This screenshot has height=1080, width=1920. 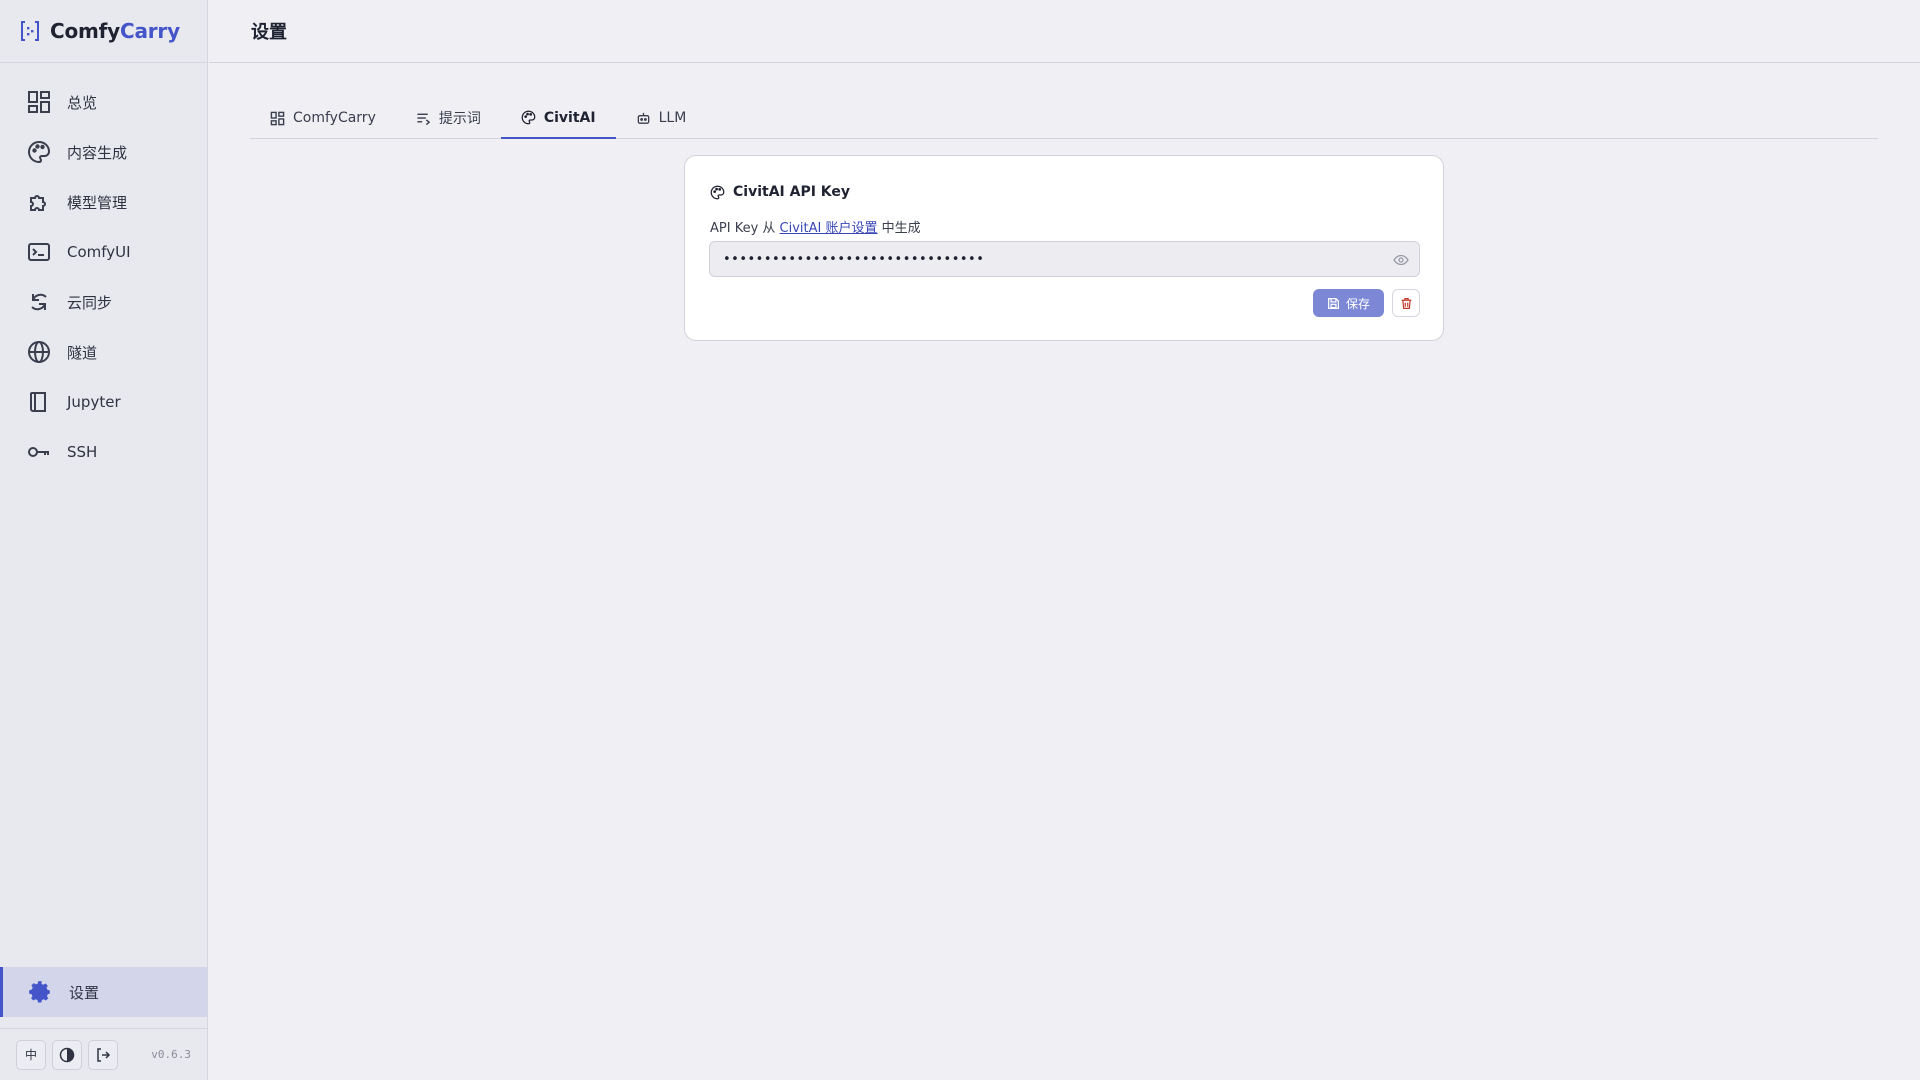 I want to click on logout-button, so click(x=103, y=1054).